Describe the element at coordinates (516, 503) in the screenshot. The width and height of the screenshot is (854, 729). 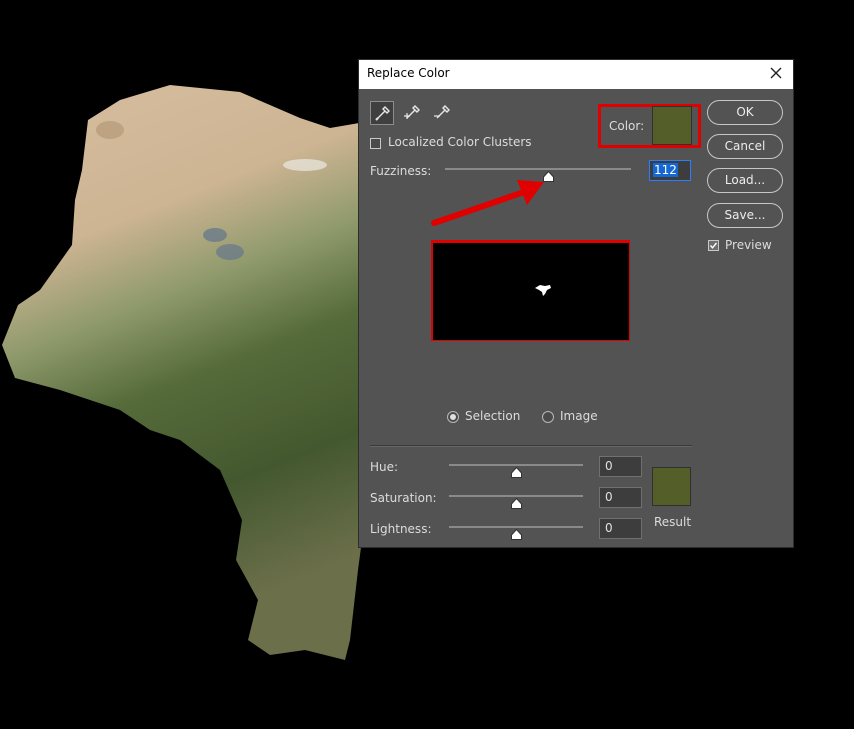
I see `saturation-slider-thumb` at that location.